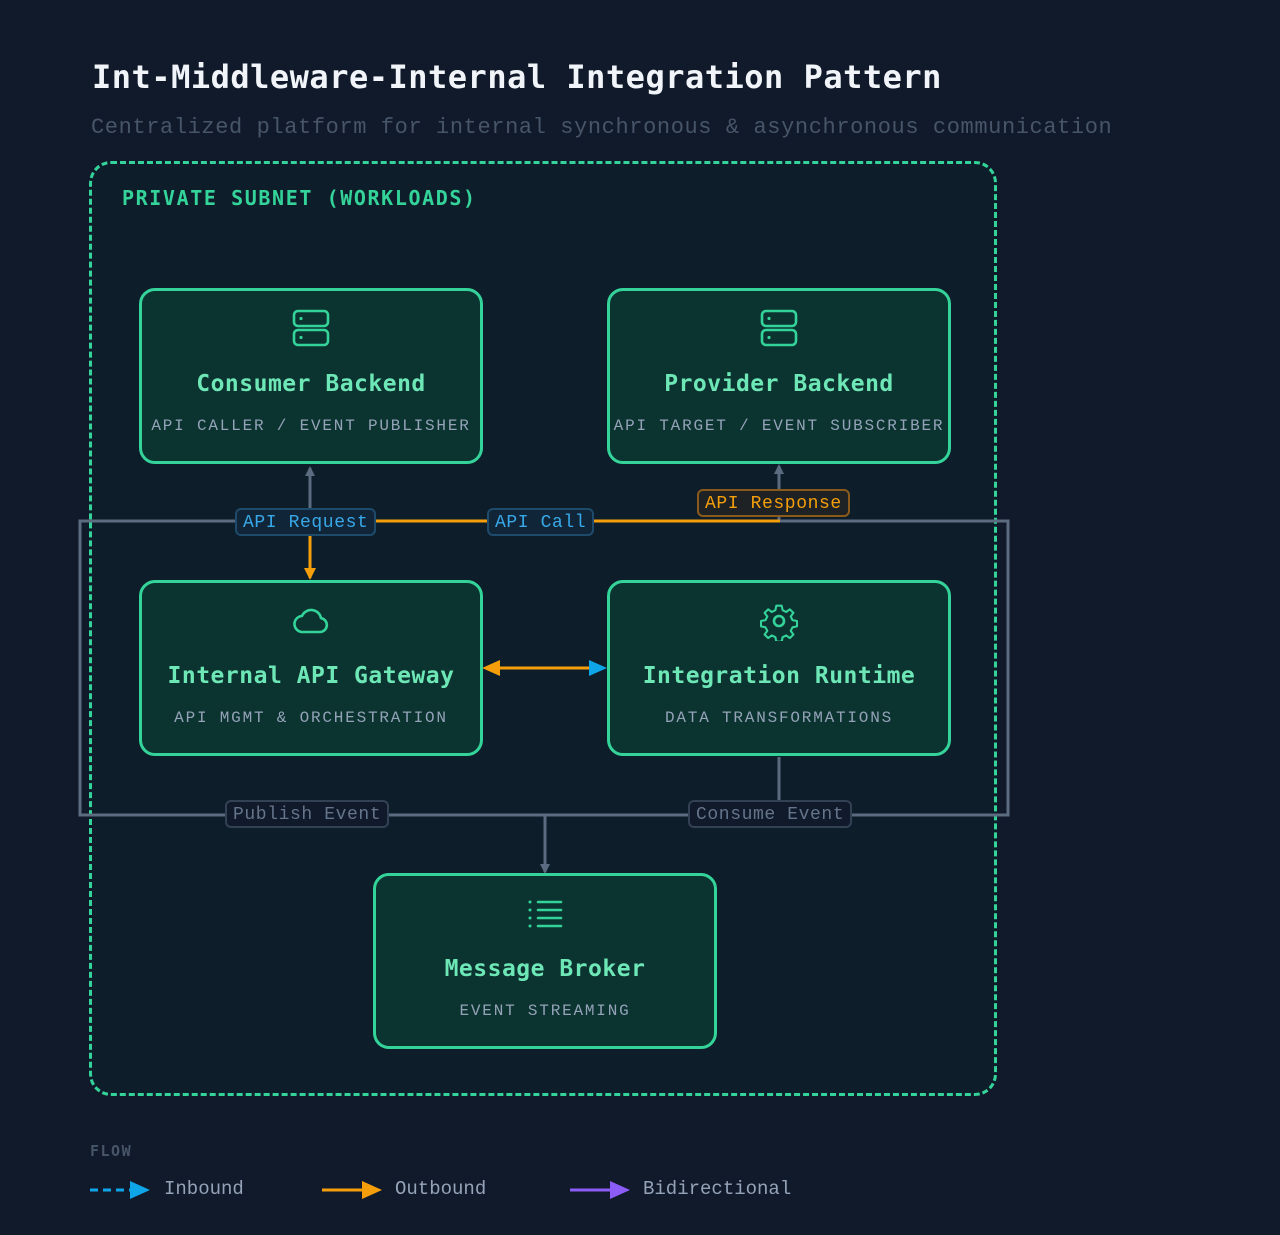 The width and height of the screenshot is (1280, 1235). I want to click on node-name: Message Broker, so click(545, 969).